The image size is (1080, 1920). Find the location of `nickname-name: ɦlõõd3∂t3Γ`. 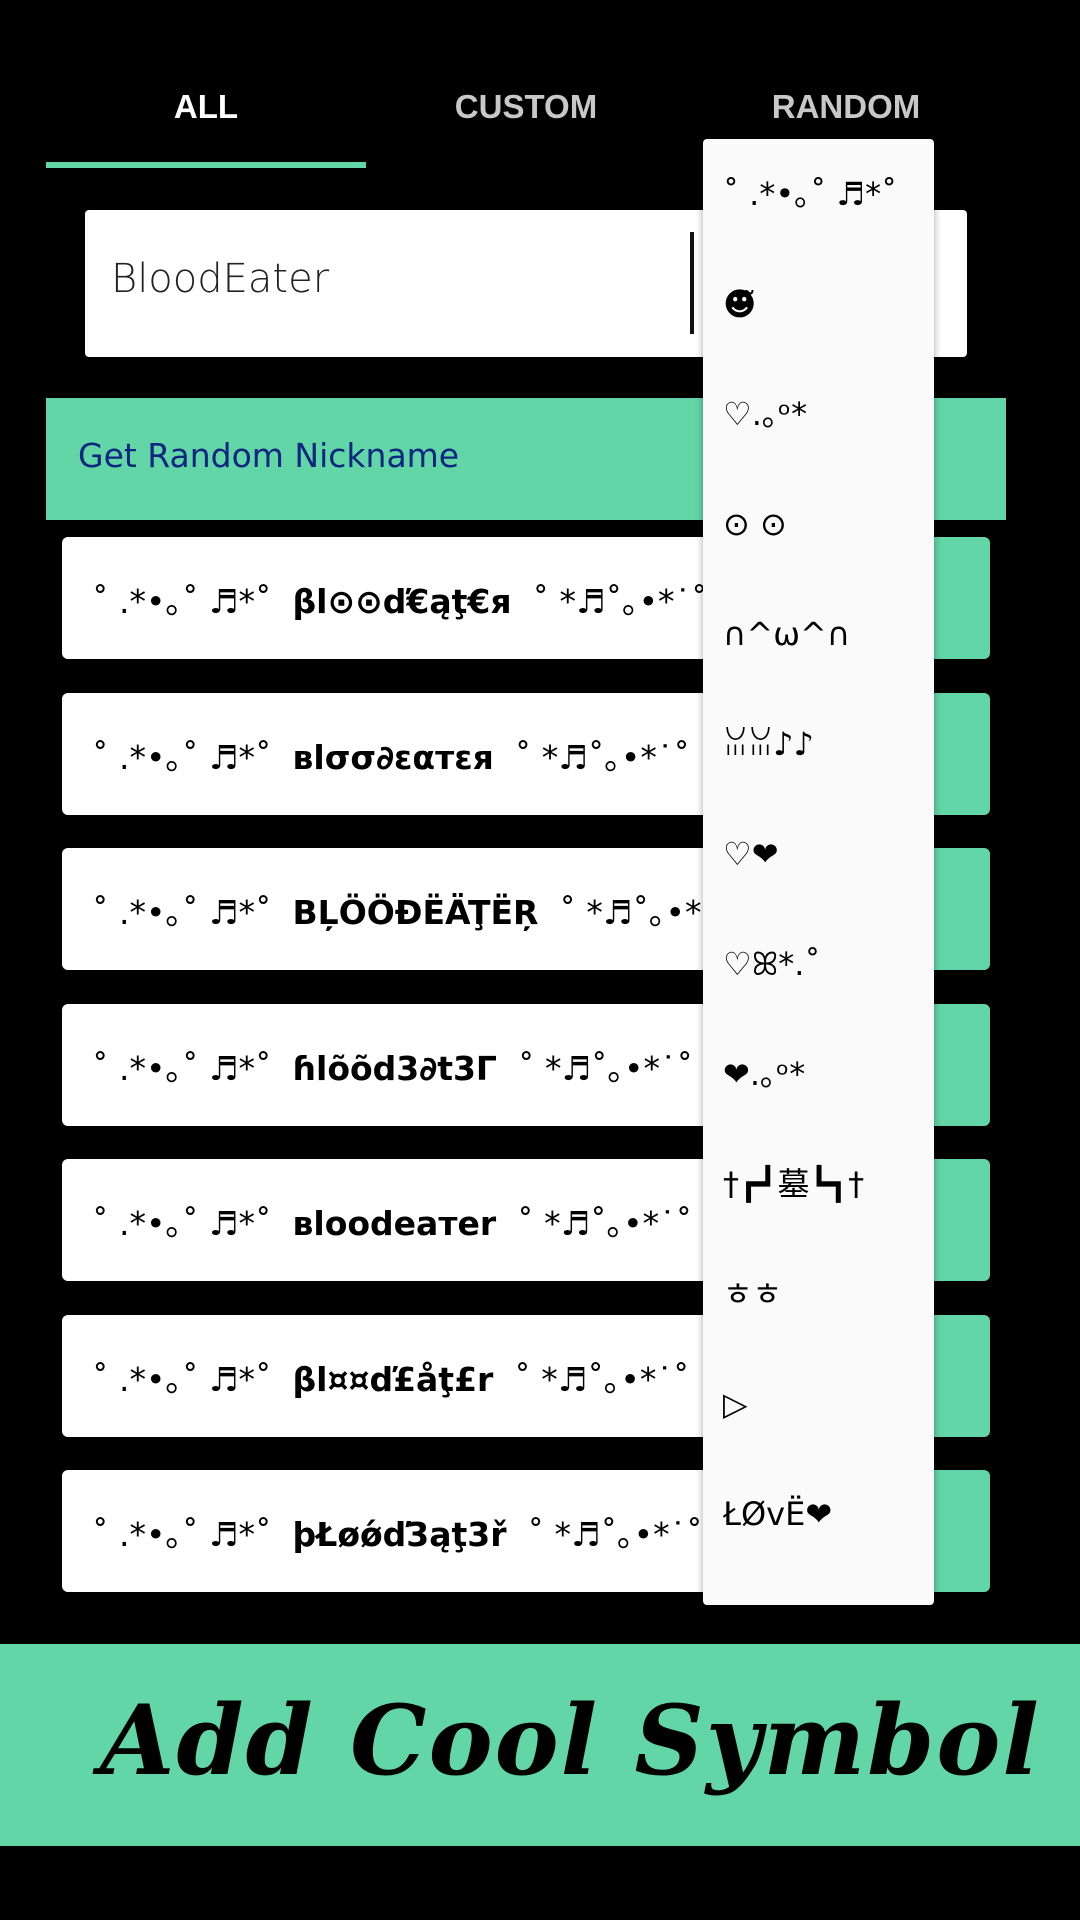

nickname-name: ɦlõõd3∂t3Γ is located at coordinates (394, 1068).